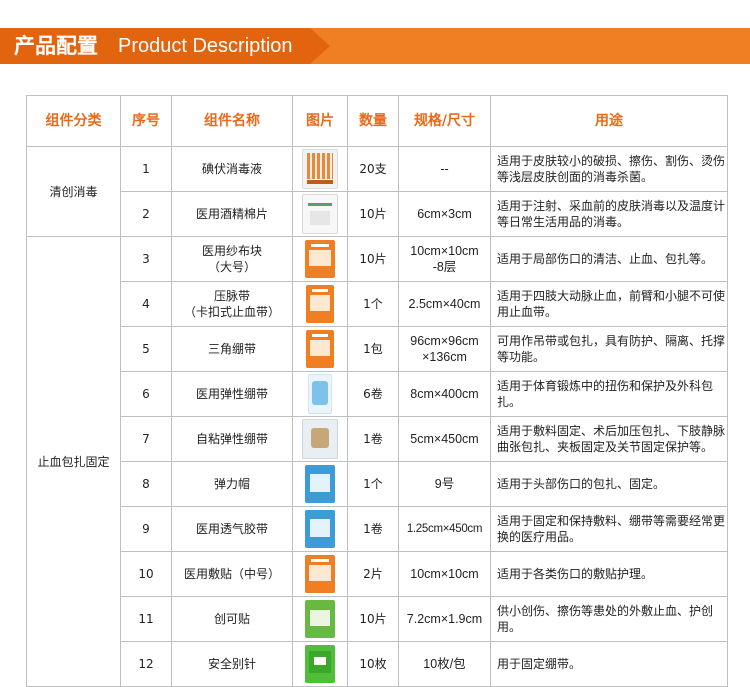 This screenshot has height=687, width=750. Describe the element at coordinates (609, 529) in the screenshot. I see `row-usage: 适用于固定和保持敷料、绷带等需要经常更换的医疗用品。` at that location.